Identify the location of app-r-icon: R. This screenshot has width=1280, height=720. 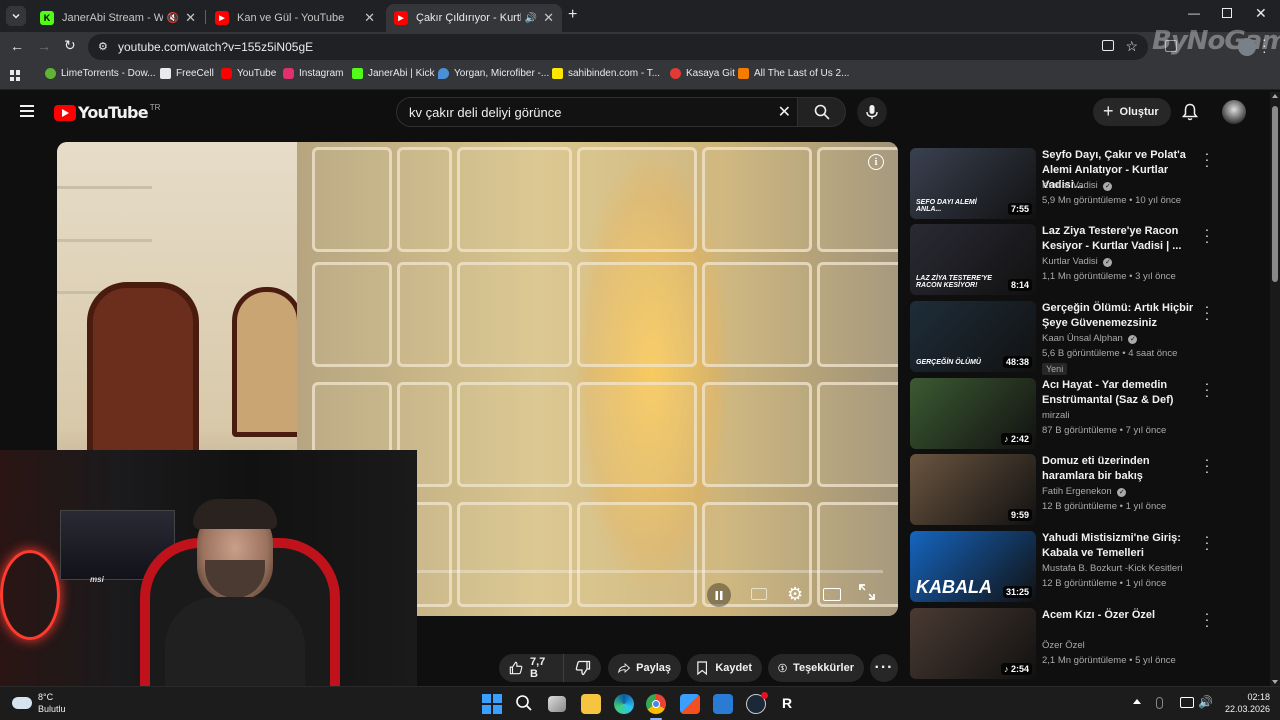
(787, 703).